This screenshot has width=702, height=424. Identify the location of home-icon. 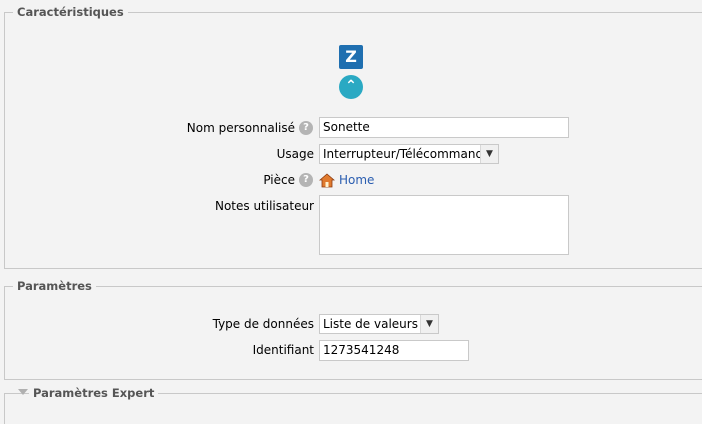
(327, 180).